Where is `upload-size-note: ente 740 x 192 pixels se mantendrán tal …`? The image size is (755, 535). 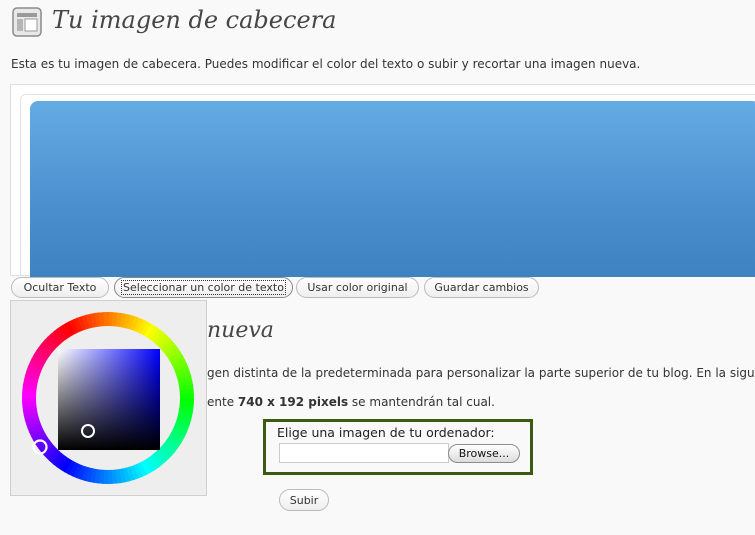 upload-size-note: ente 740 x 192 pixels se mantendrán tal … is located at coordinates (351, 402).